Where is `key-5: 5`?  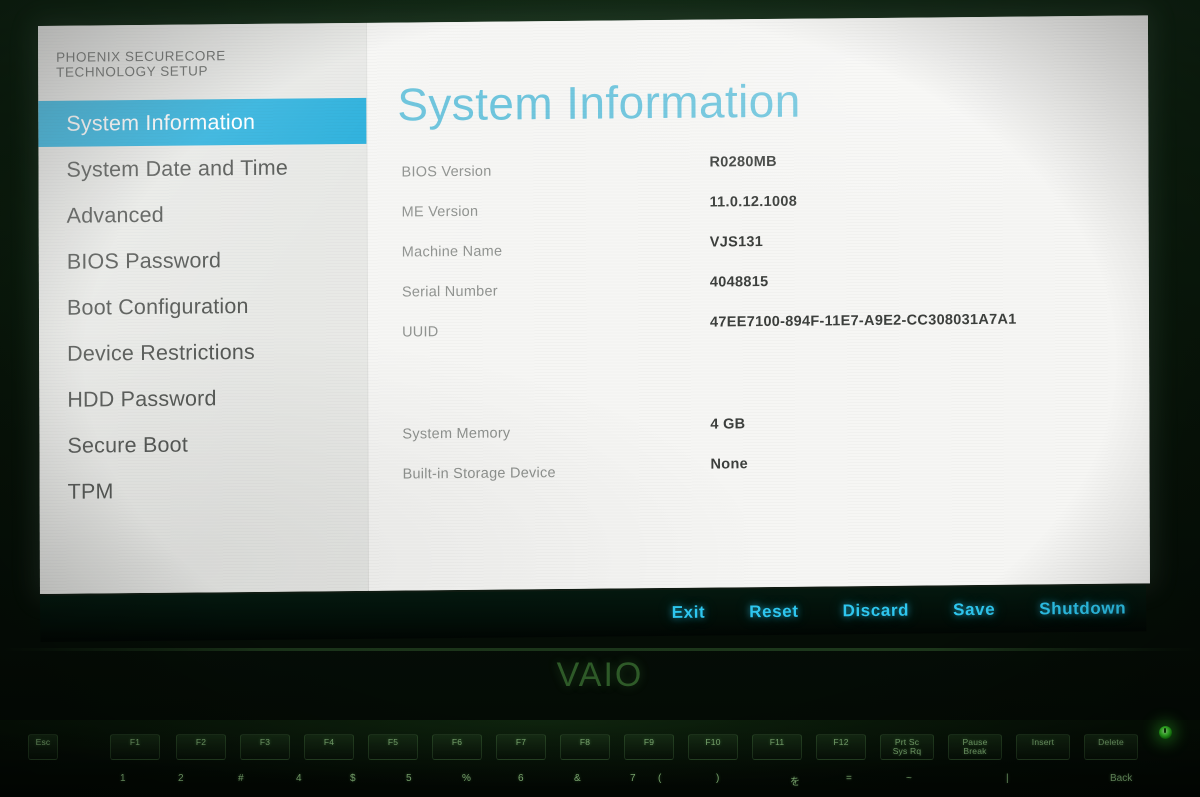
key-5: 5 is located at coordinates (409, 778).